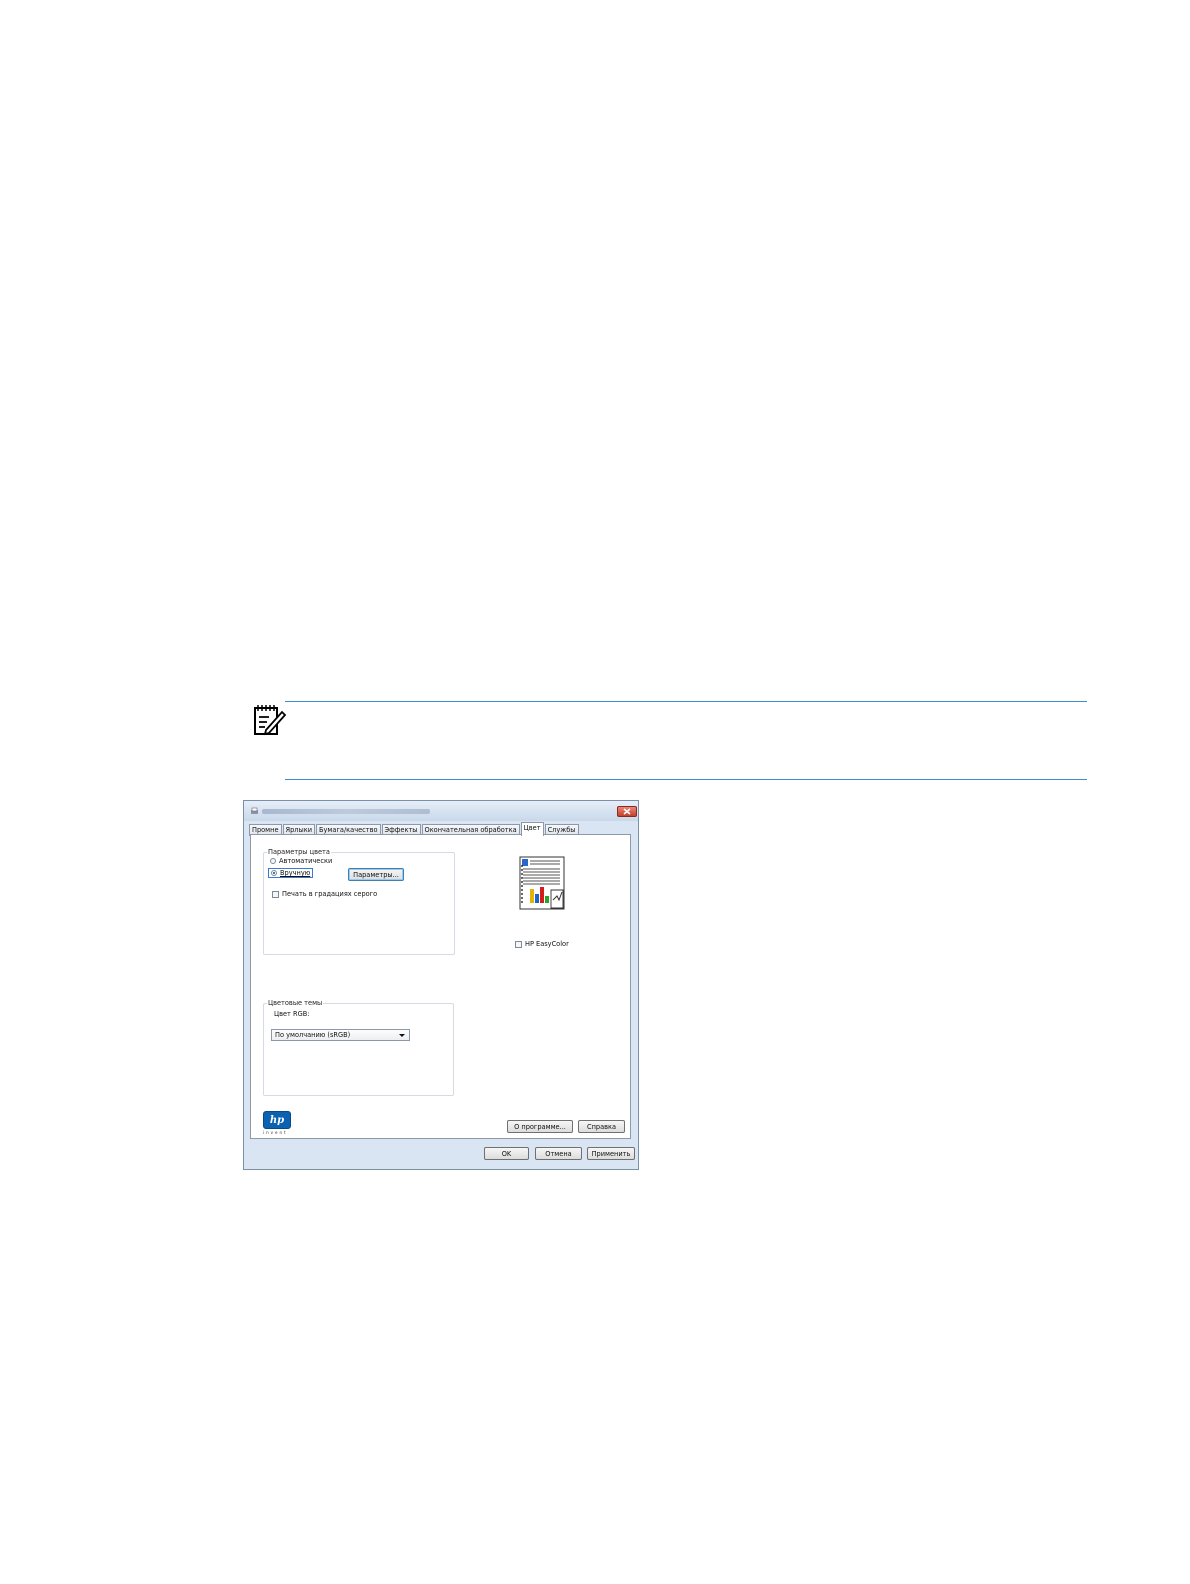 This screenshot has height=1584, width=1190. What do you see at coordinates (273, 861) in the screenshot?
I see `radio-automatic-circle` at bounding box center [273, 861].